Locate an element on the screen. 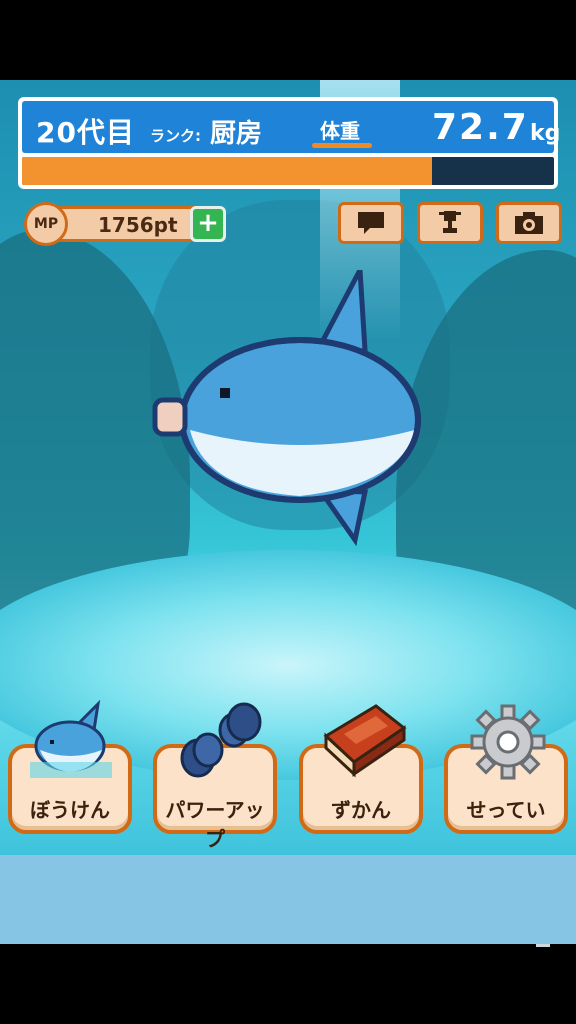 The image size is (576, 1024). generation-text: 20代目 is located at coordinates (85, 132).